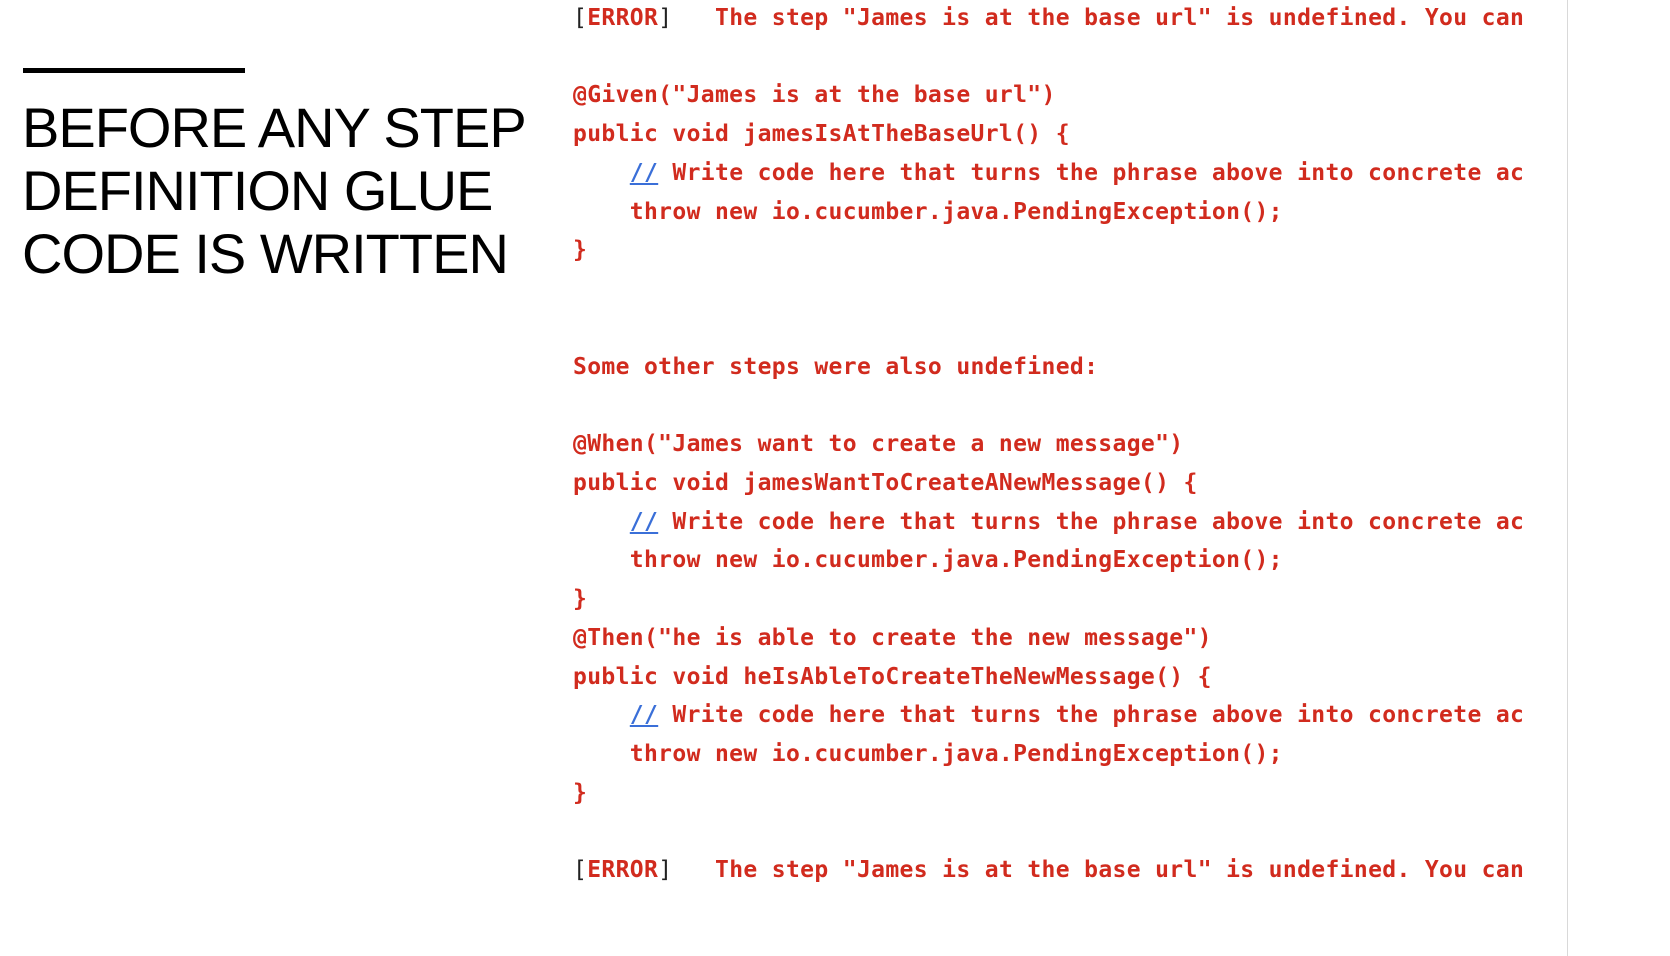 The width and height of the screenshot is (1670, 956). I want to click on given-annotation: @Given("James is at the base url"), so click(814, 95).